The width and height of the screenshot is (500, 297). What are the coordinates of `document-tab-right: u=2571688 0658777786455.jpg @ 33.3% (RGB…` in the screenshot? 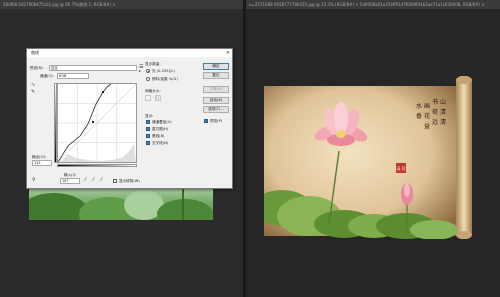 It's located at (373, 4).